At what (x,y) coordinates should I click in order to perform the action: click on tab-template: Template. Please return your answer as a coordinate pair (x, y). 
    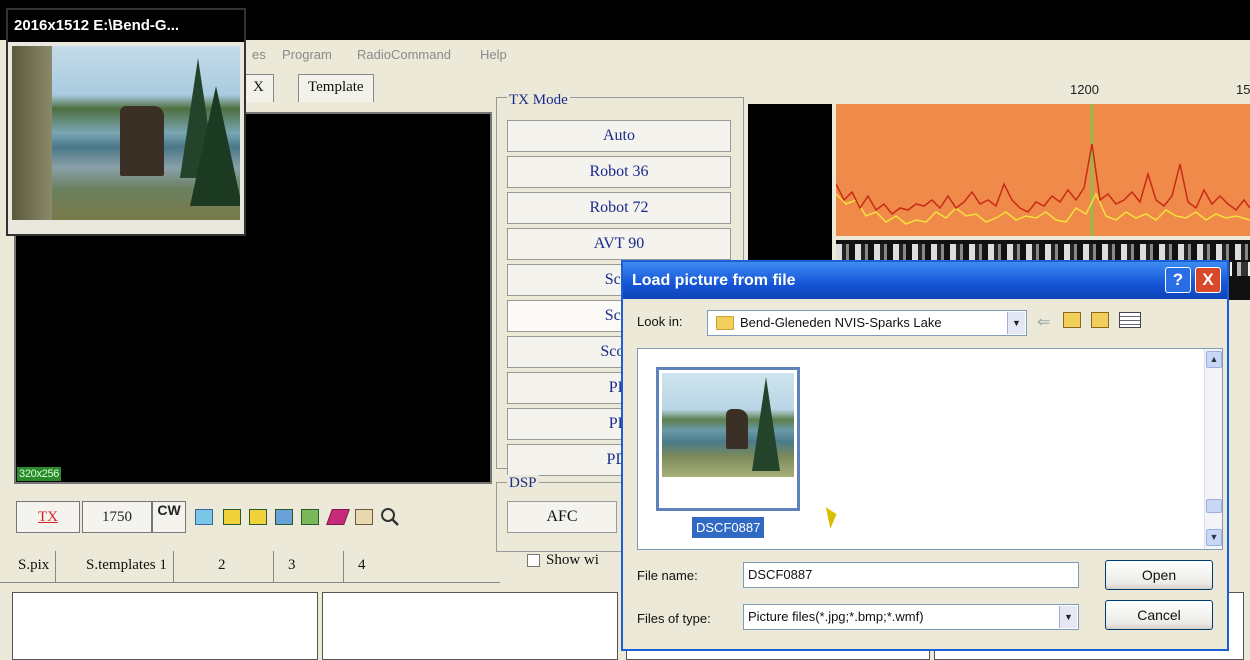
    Looking at the image, I should click on (336, 88).